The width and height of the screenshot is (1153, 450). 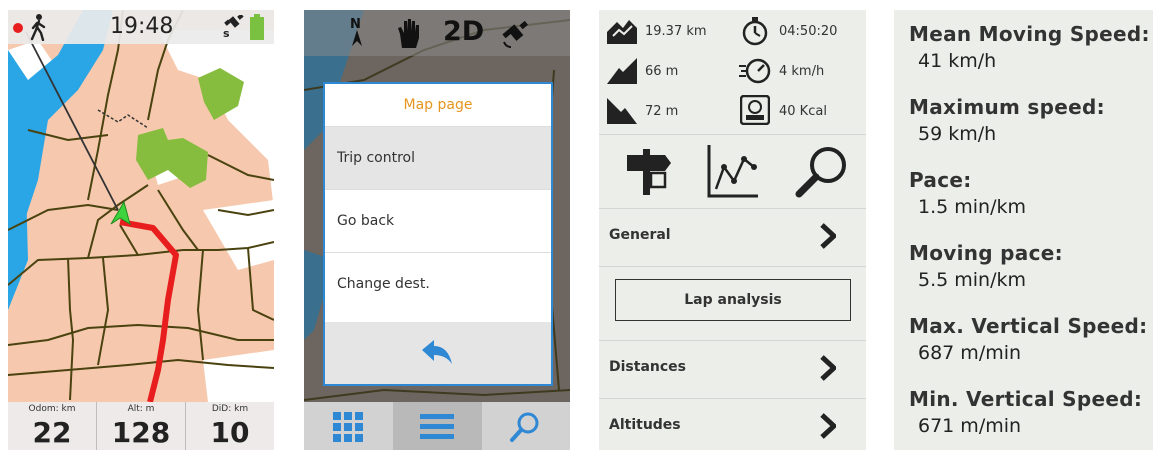 I want to click on calories-value: 40 Kcal, so click(x=803, y=111).